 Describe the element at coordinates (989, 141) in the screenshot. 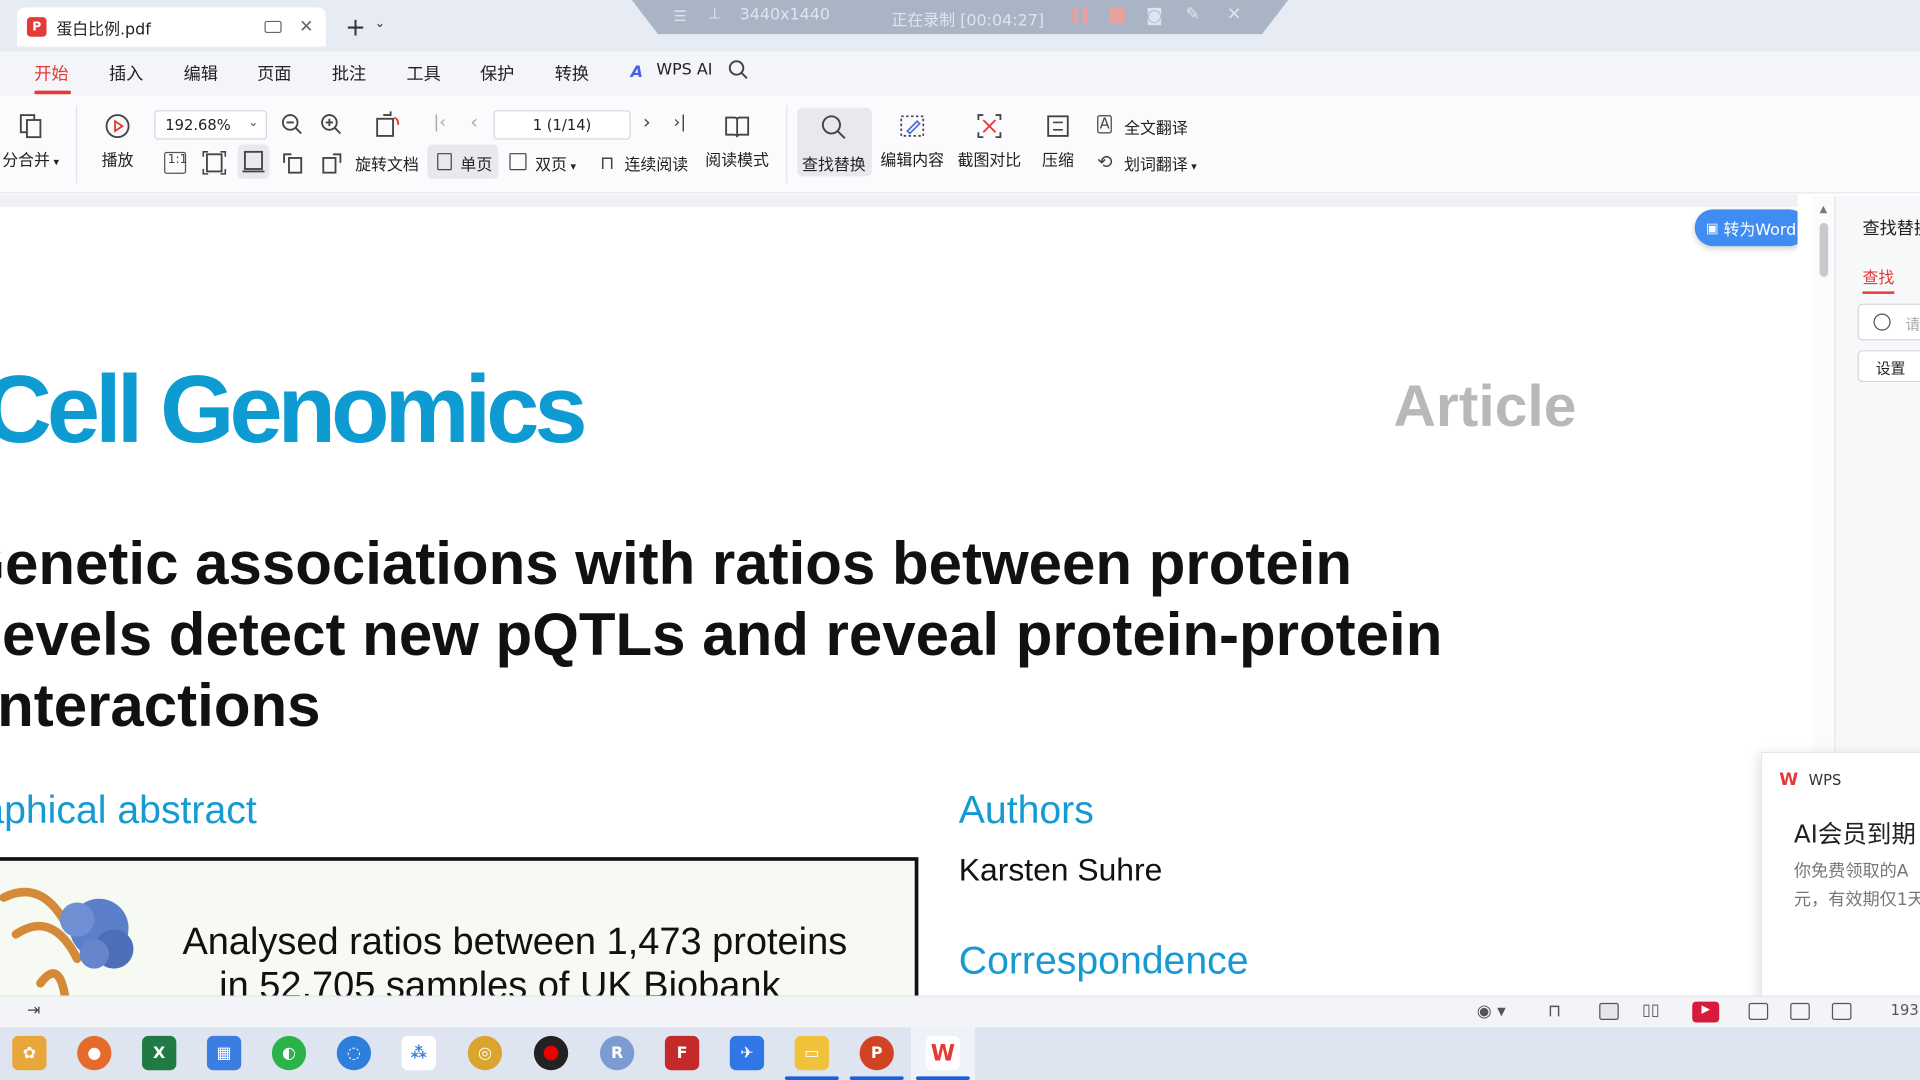

I see `screenshot-compare-button: 截图对比` at that location.